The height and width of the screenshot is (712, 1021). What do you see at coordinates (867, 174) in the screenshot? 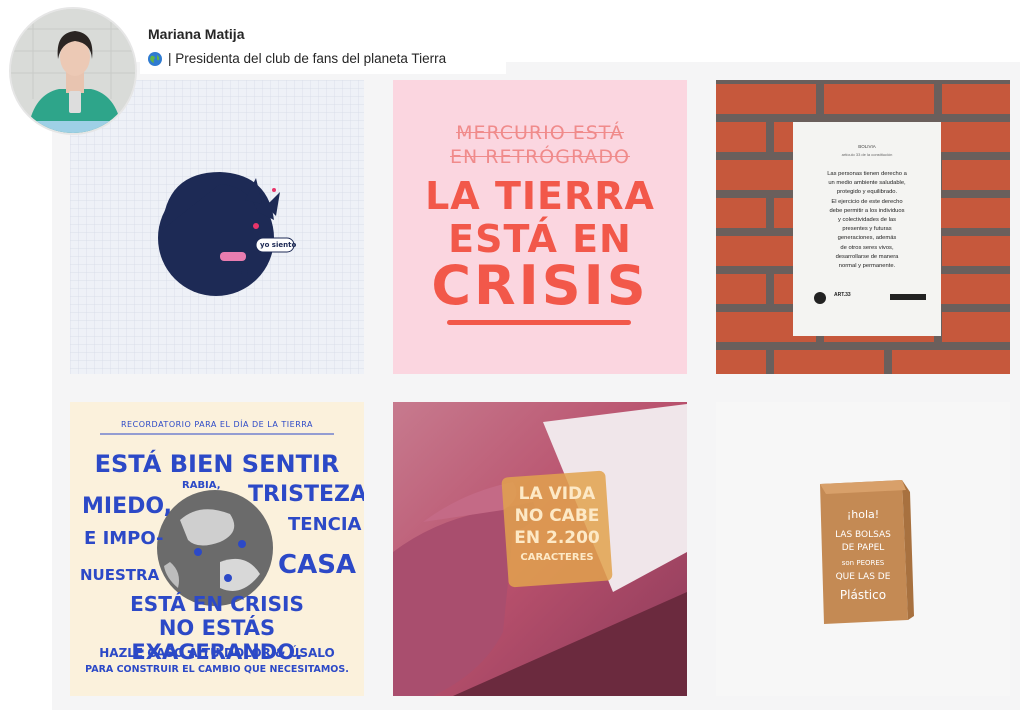
I see `poster-line: Las personas tienen derecho a` at bounding box center [867, 174].